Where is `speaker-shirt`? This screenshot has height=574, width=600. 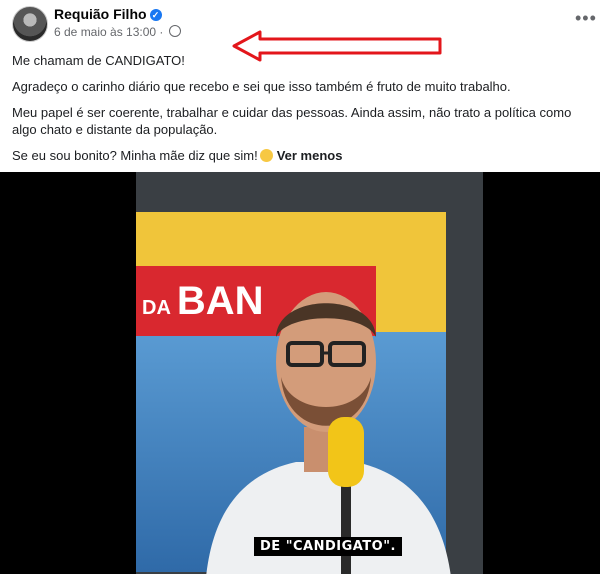 speaker-shirt is located at coordinates (328, 518).